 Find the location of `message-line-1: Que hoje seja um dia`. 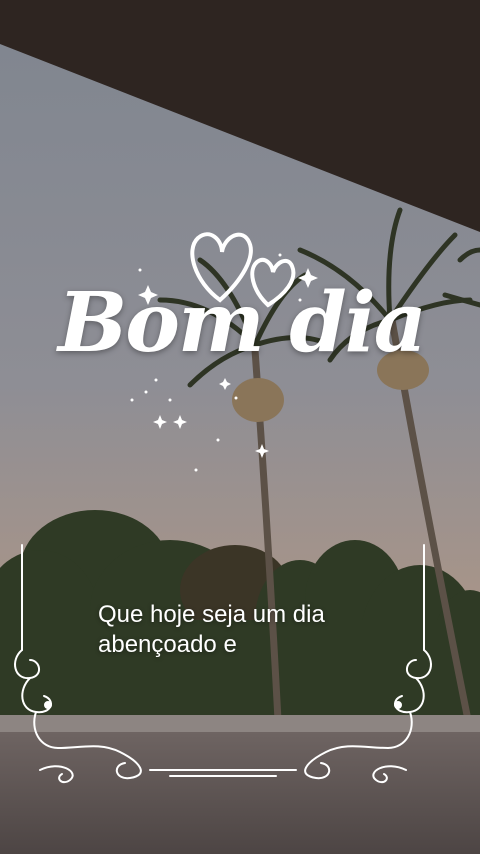

message-line-1: Que hoje seja um dia is located at coordinates (211, 614).